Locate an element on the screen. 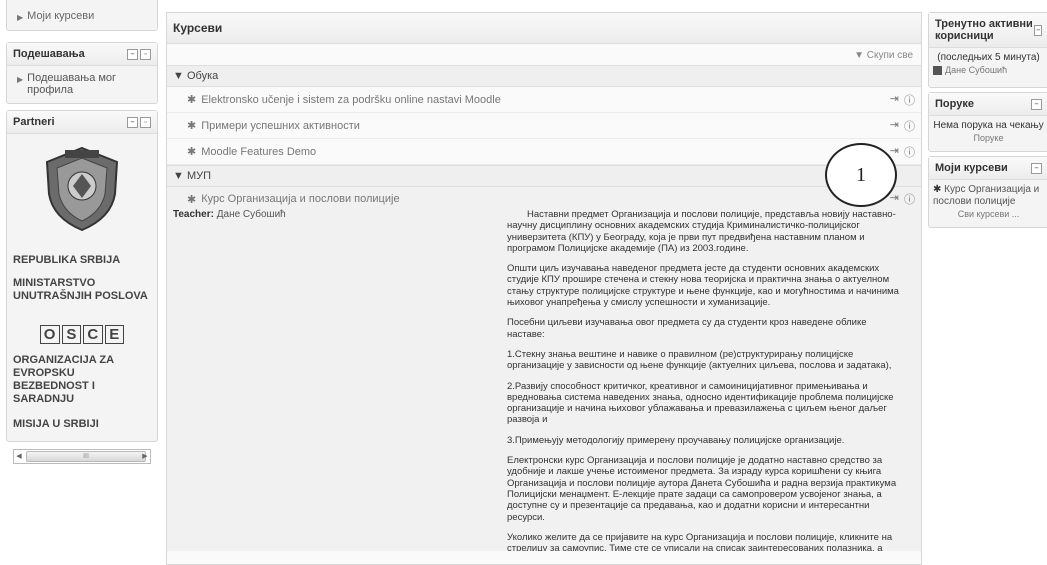  course-link: ✱ Курс Организација и послови полиције is located at coordinates (286, 199).